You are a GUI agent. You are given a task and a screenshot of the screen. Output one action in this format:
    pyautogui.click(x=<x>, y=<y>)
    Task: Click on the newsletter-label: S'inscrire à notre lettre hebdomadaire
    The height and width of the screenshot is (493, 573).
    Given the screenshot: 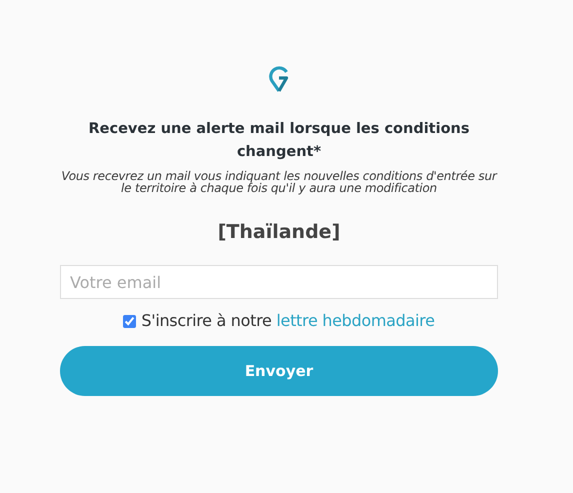 What is the action you would take?
    pyautogui.click(x=288, y=321)
    